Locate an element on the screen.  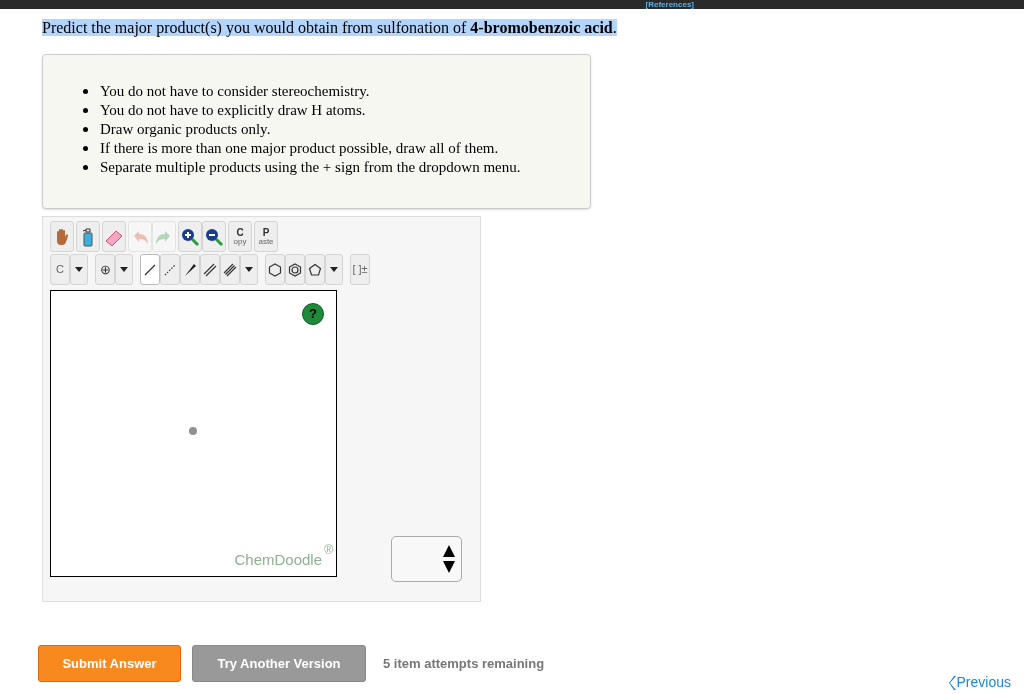
previous-text: Previous is located at coordinates (983, 682).